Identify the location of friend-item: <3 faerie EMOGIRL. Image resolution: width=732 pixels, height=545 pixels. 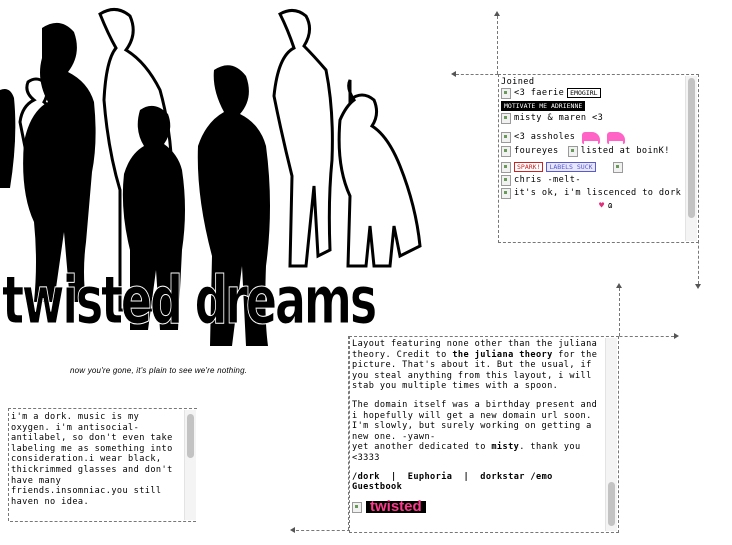
(592, 93).